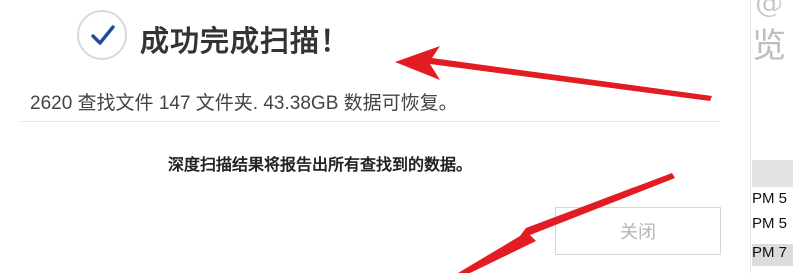 The height and width of the screenshot is (273, 793). Describe the element at coordinates (553, 73) in the screenshot. I see `red-arrow-top` at that location.